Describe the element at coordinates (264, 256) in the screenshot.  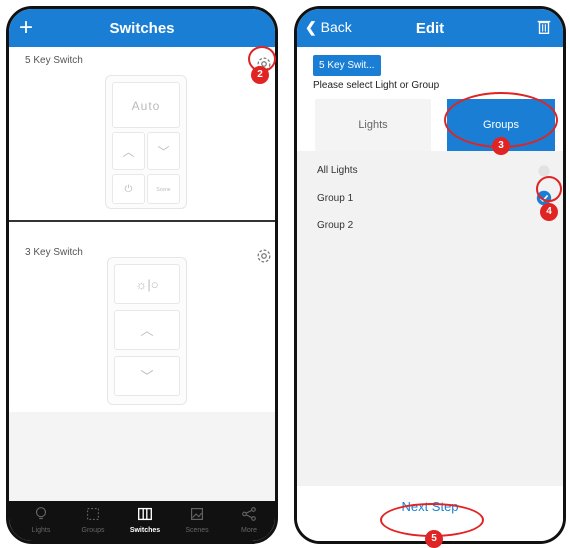
I see `gear-icon` at that location.